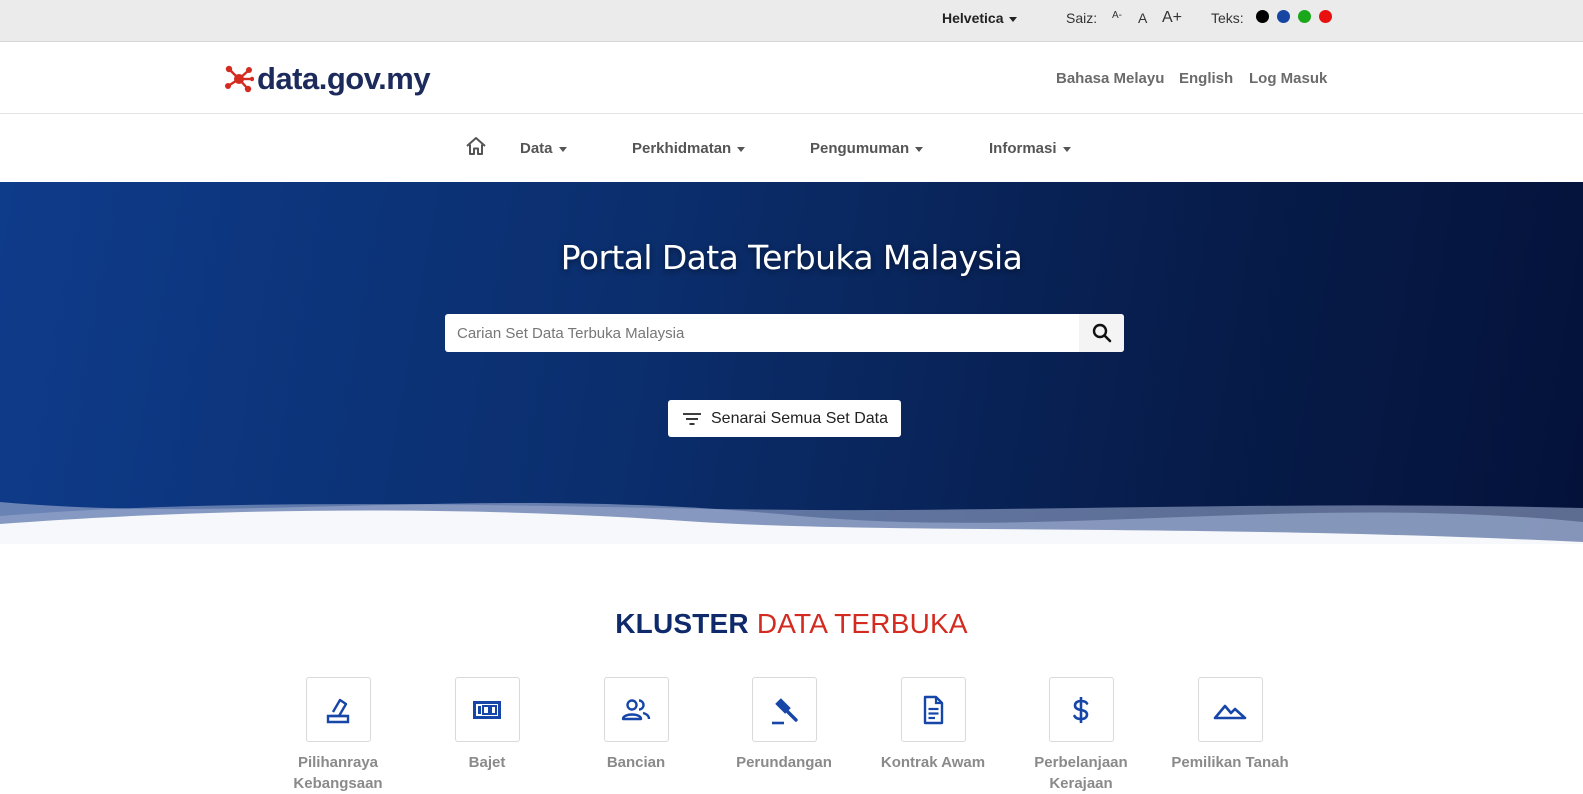 Image resolution: width=1583 pixels, height=794 pixels. I want to click on cluster-label: Kontrak Awam, so click(933, 762).